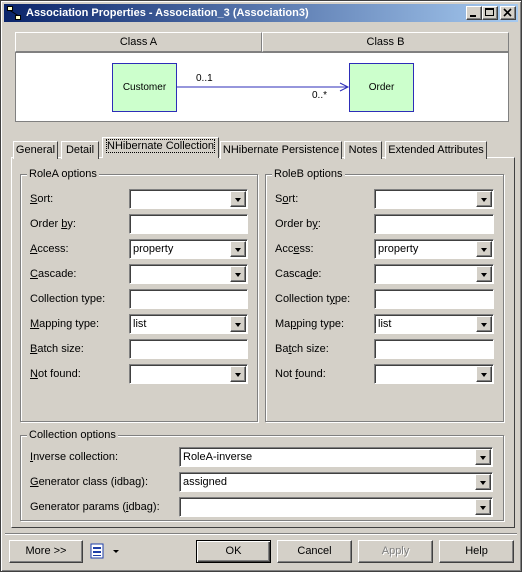 Image resolution: width=522 pixels, height=572 pixels. I want to click on collection-options-title: Collection options, so click(72, 435).